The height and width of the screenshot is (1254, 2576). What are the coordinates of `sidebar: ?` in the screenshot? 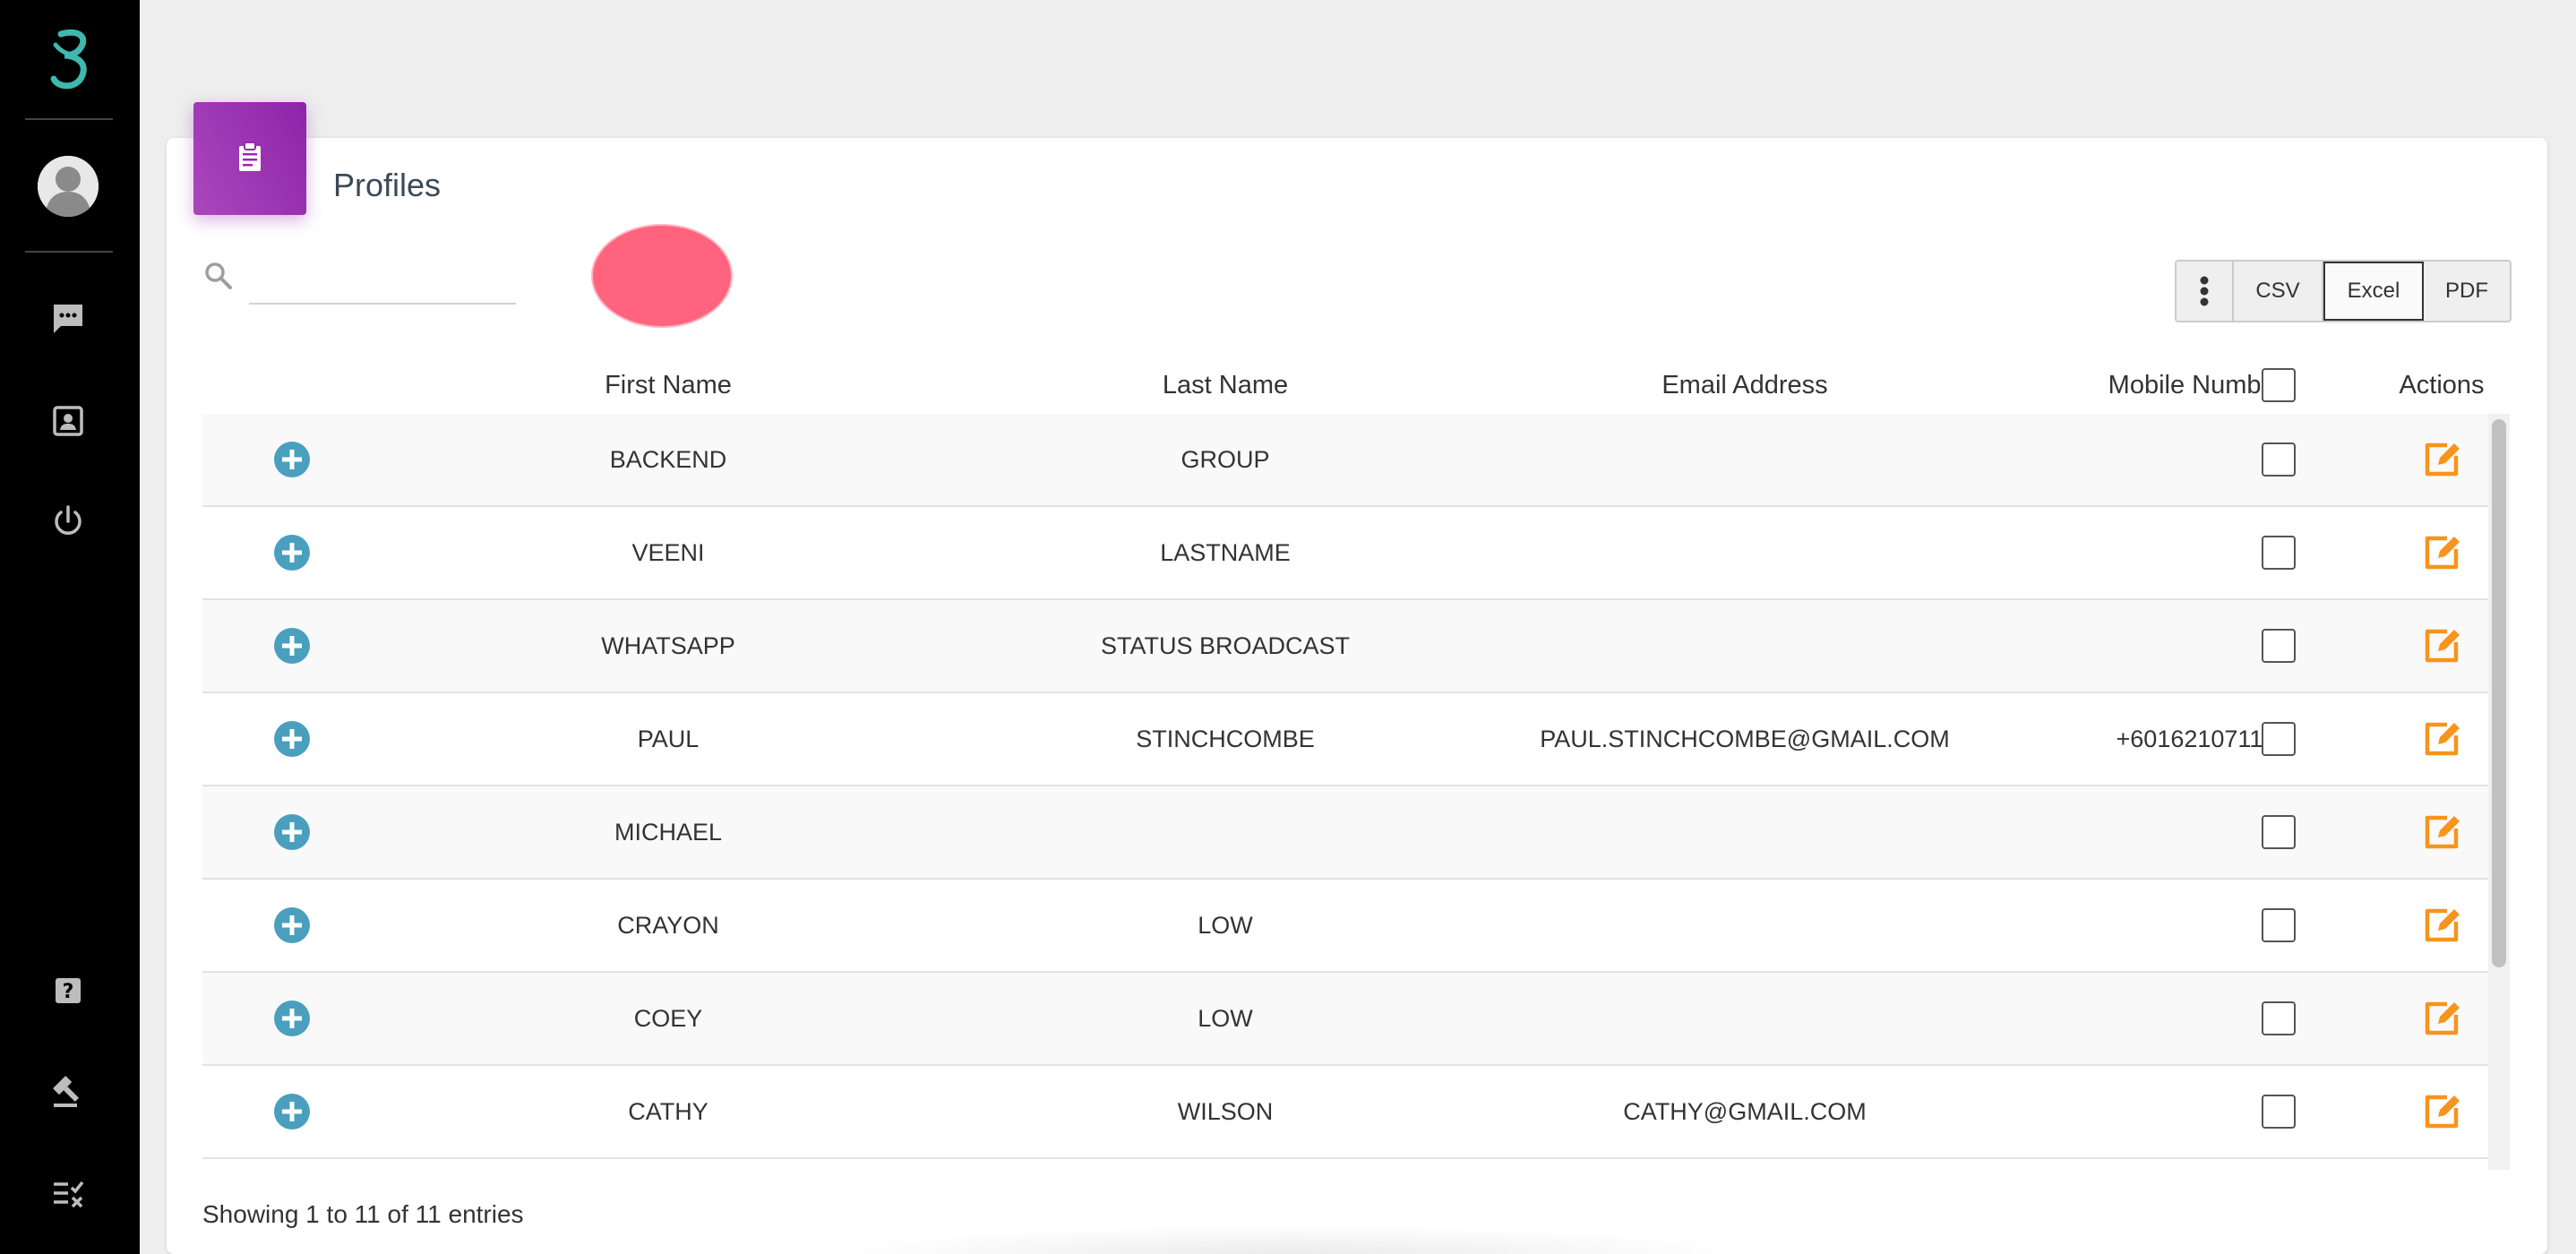 It's located at (70, 627).